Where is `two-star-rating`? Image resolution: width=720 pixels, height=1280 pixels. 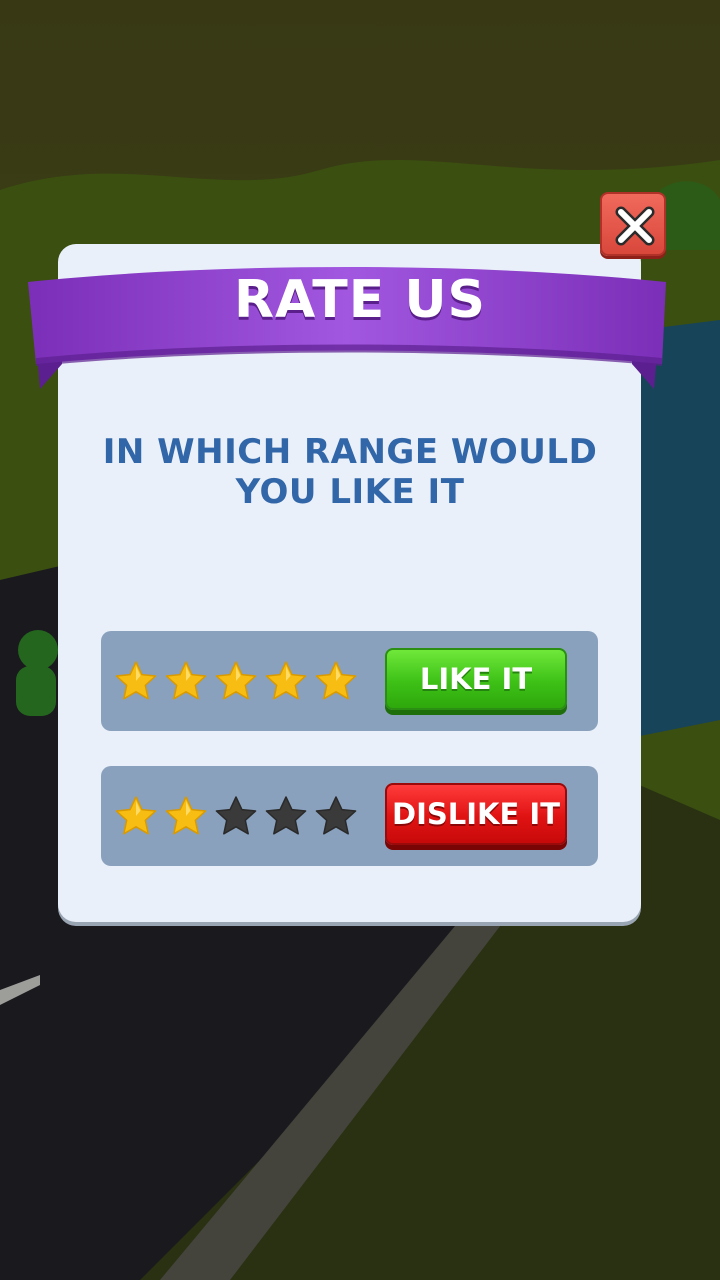 two-star-rating is located at coordinates (236, 817).